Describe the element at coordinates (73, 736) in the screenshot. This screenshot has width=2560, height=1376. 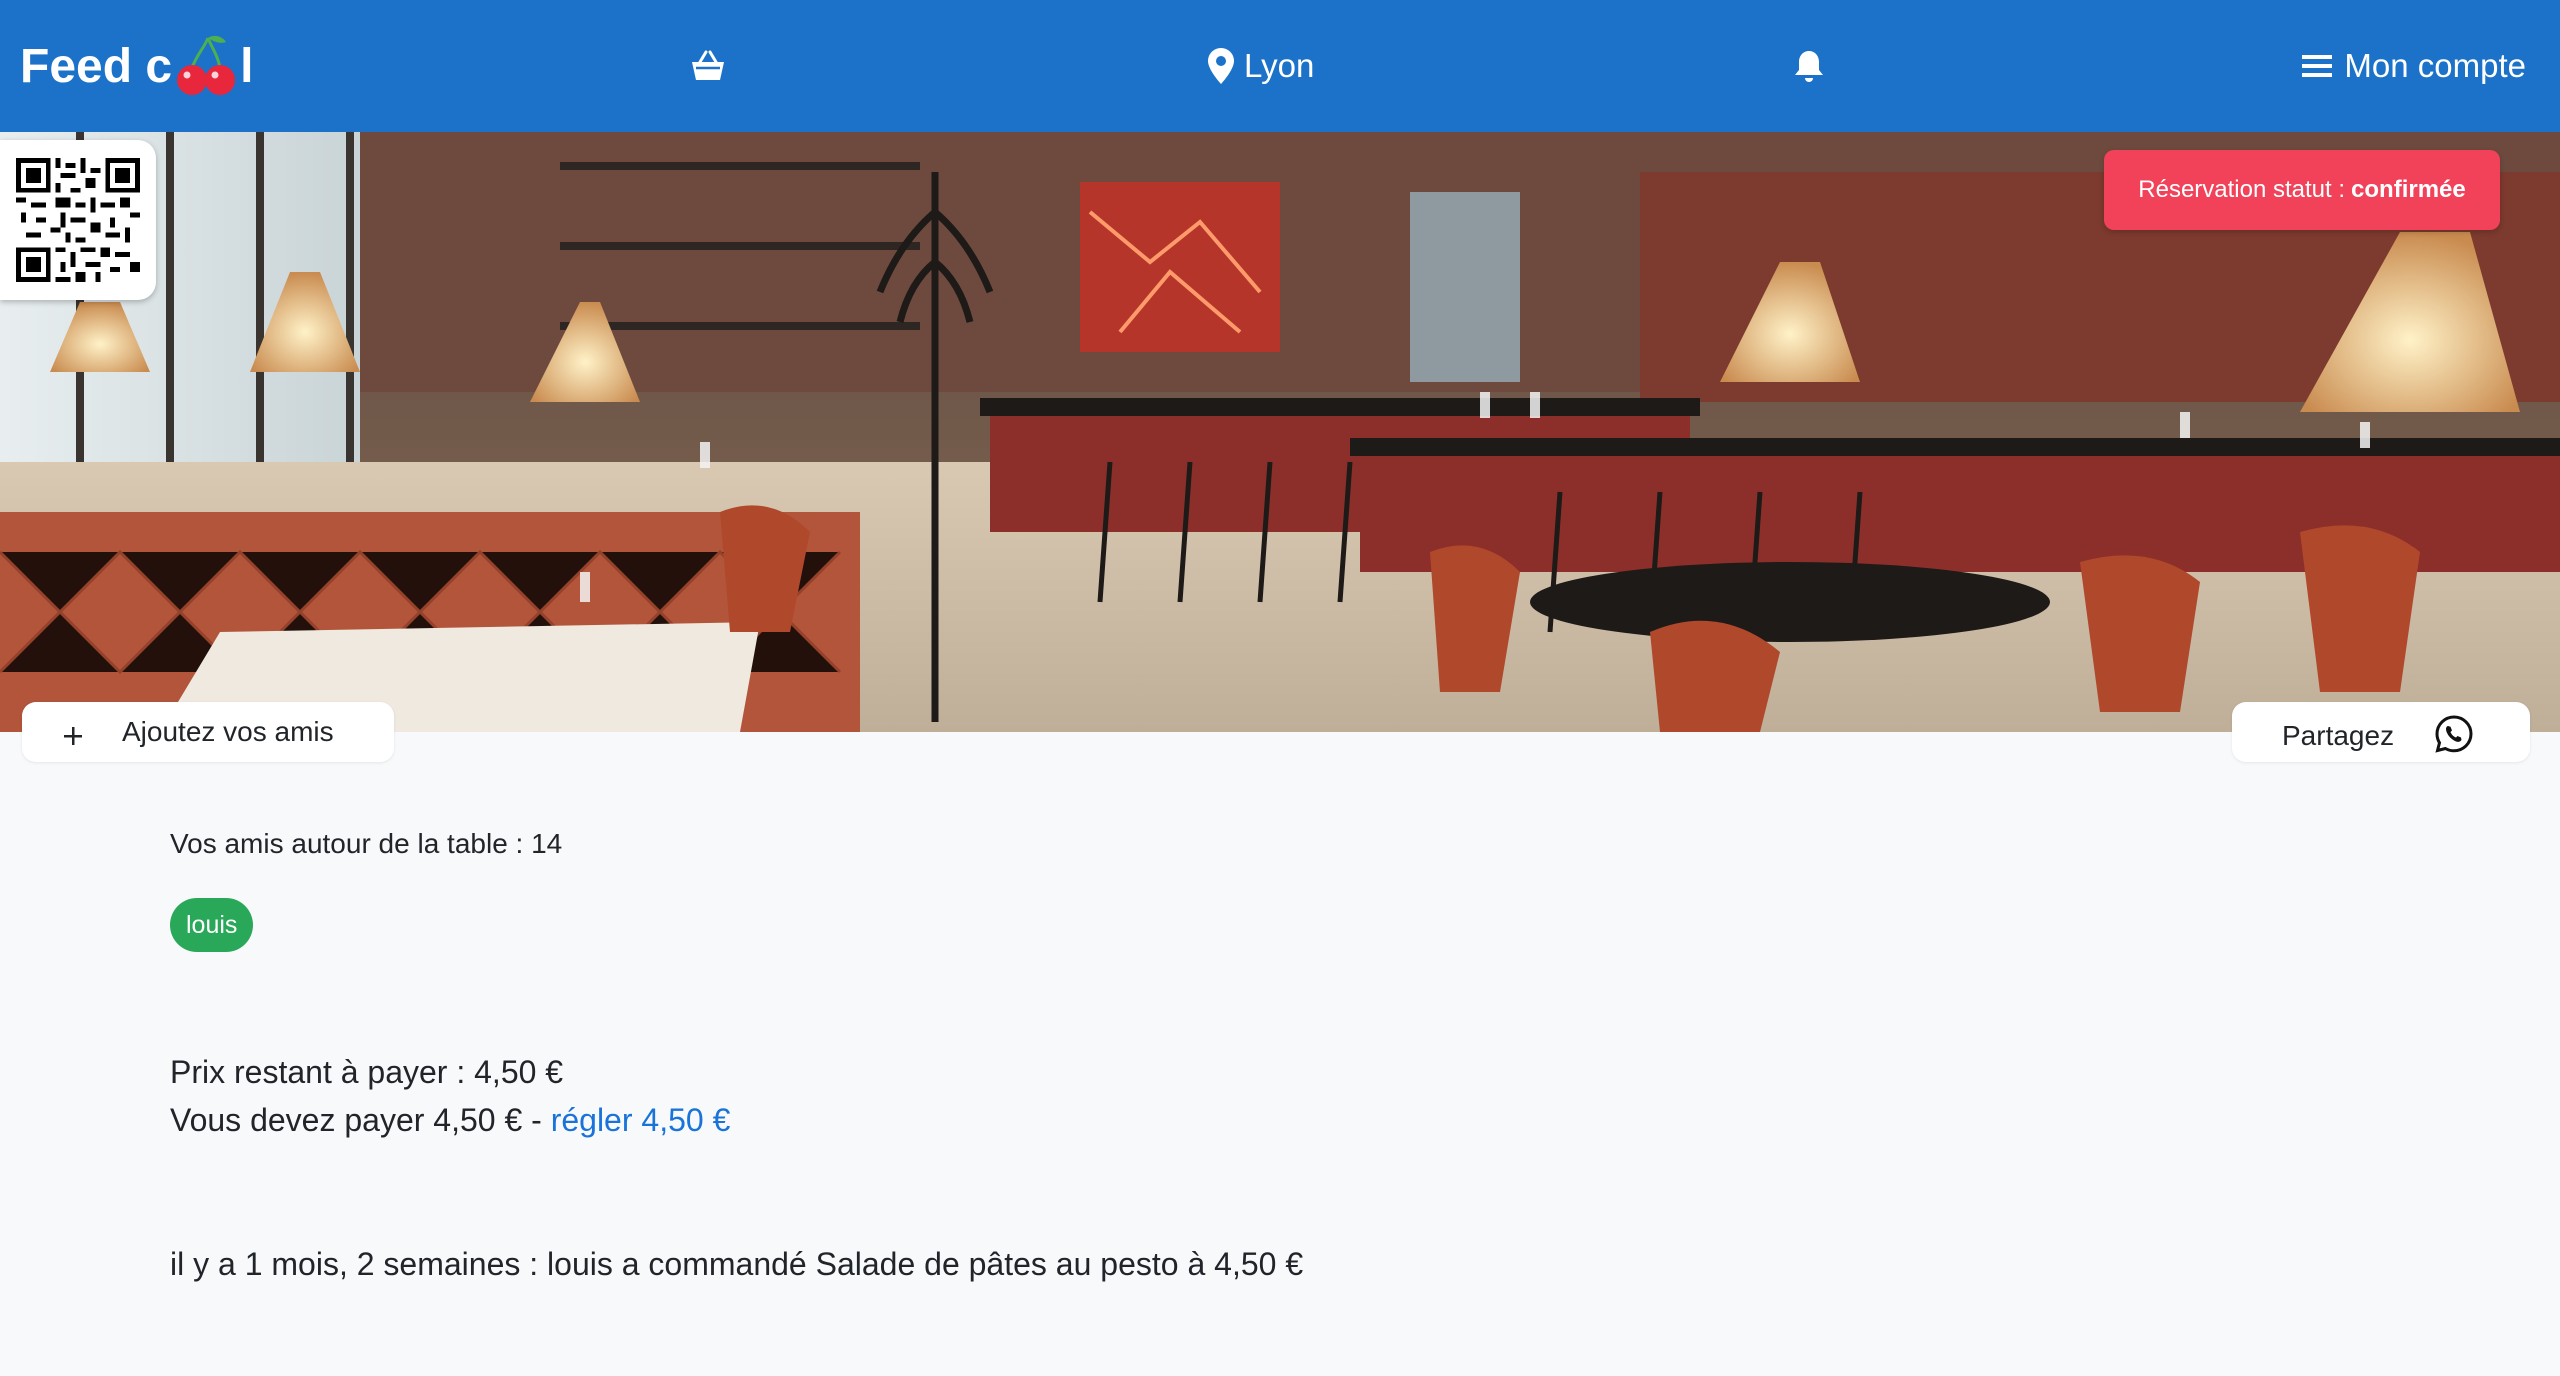
I see `plus-icon` at that location.